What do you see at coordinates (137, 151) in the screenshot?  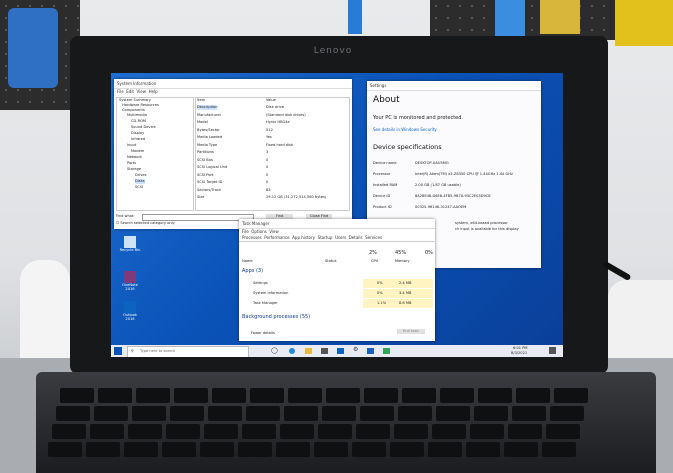 I see `tree-item: Modem` at bounding box center [137, 151].